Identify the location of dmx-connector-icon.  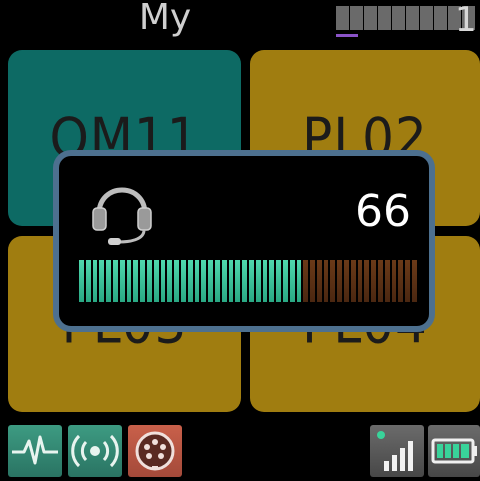
(155, 451).